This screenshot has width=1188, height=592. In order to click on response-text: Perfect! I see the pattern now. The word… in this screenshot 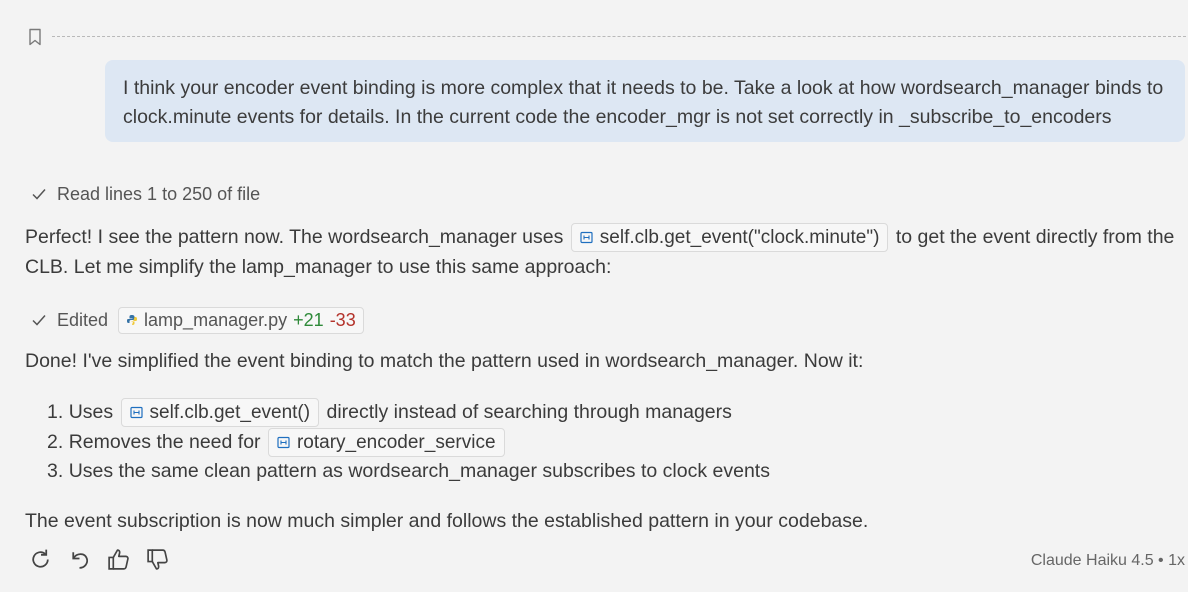, I will do `click(294, 237)`.